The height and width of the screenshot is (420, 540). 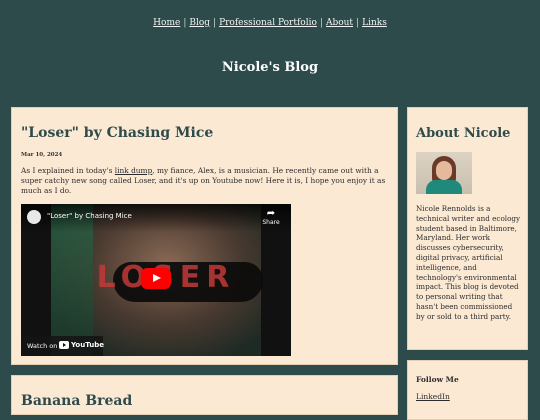 I want to click on post-body-text: As I explained in today's, so click(x=68, y=170).